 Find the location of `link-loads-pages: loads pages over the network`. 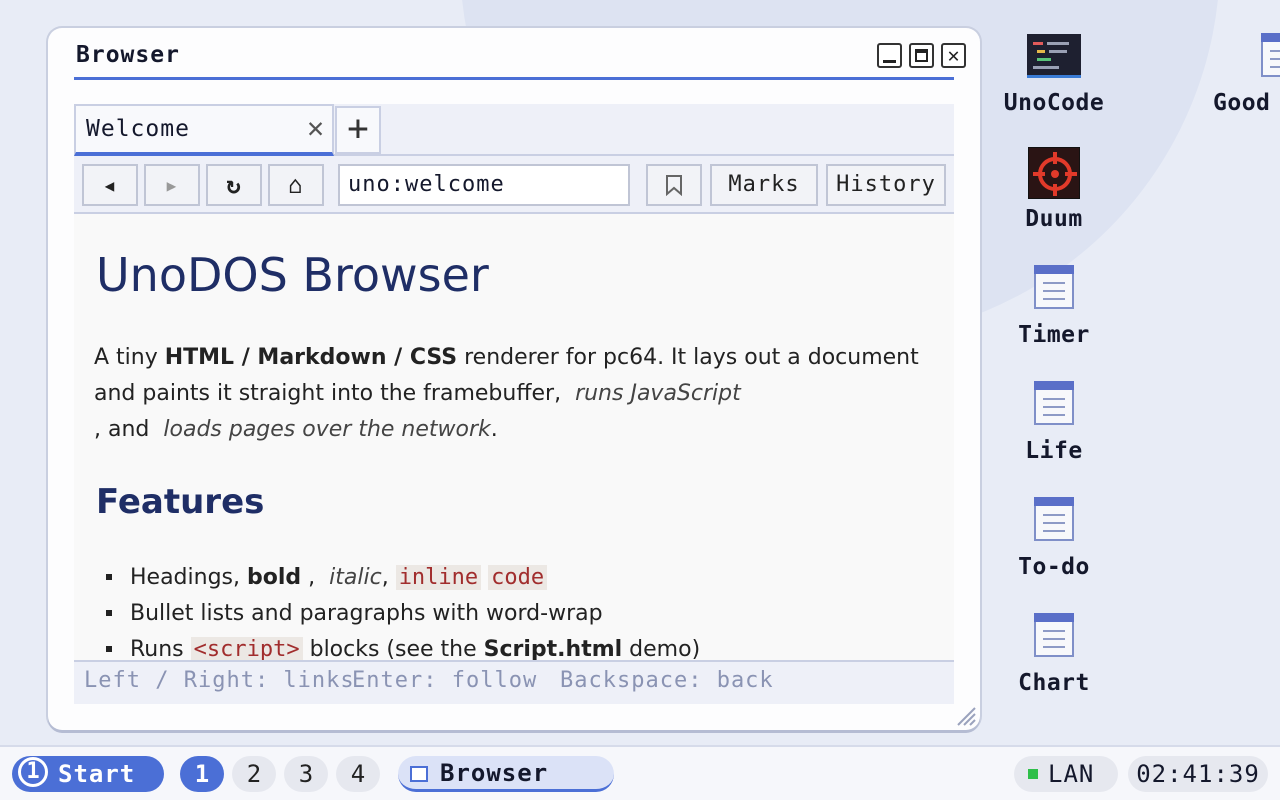

link-loads-pages: loads pages over the network is located at coordinates (326, 429).